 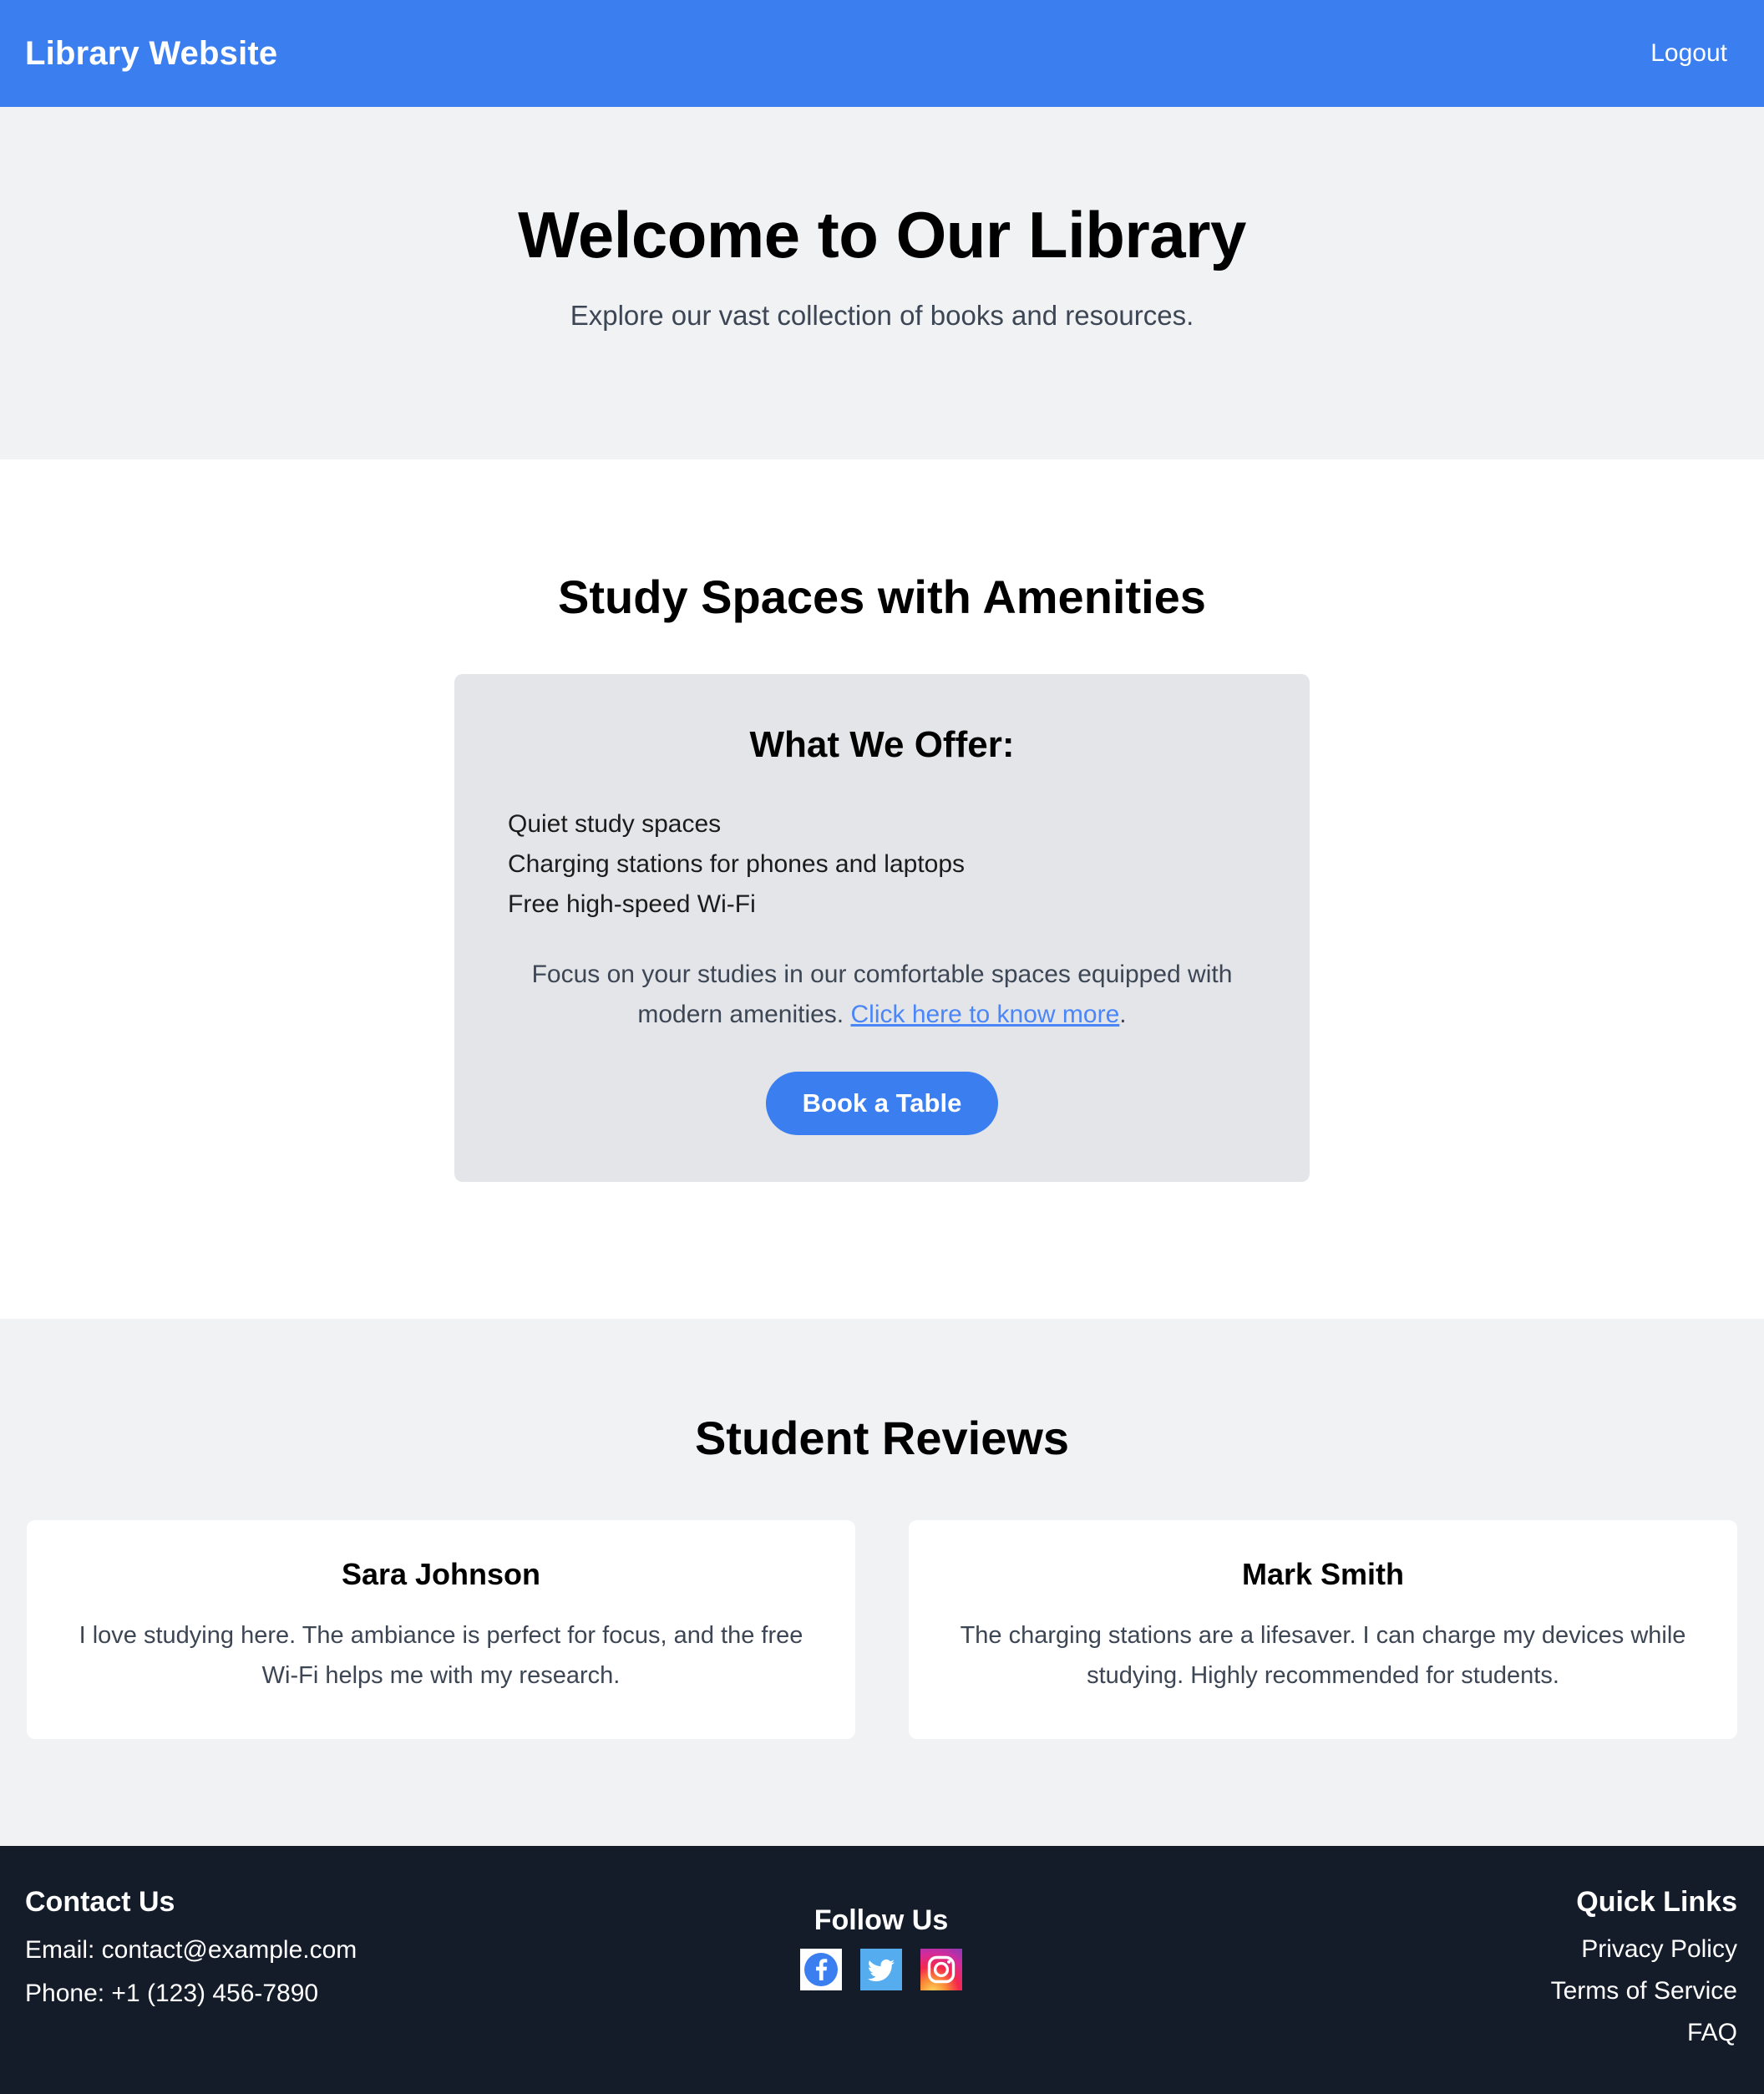 I want to click on page-title: Welcome to Our Library, so click(x=882, y=235).